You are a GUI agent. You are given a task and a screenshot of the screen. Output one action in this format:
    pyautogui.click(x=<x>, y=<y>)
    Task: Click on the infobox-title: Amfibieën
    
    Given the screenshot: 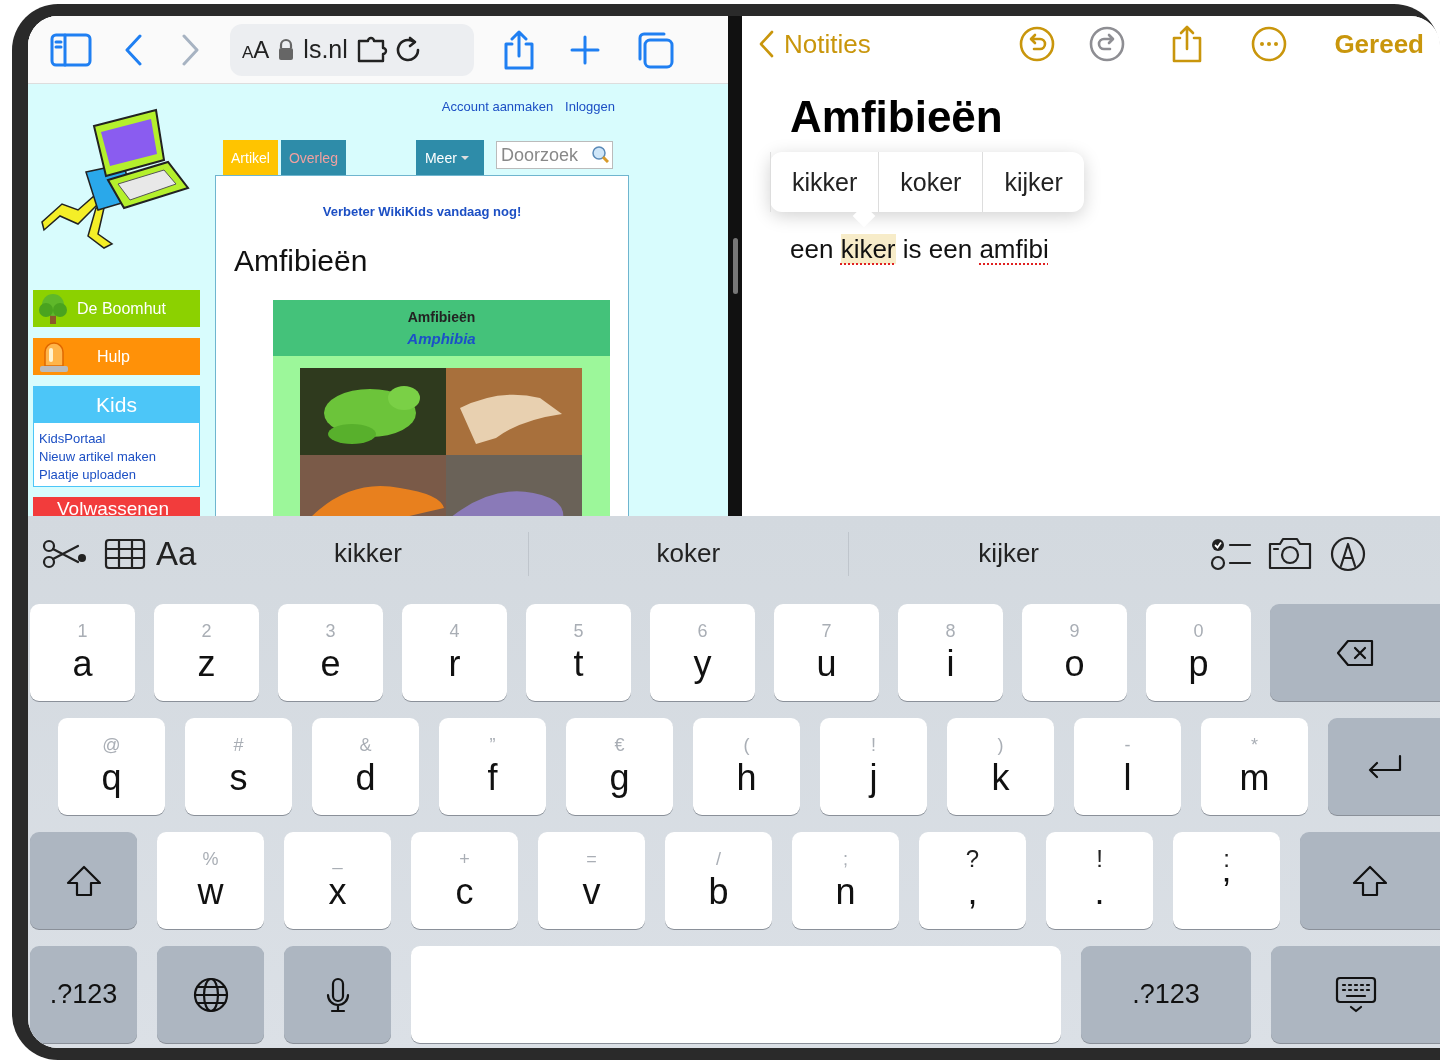 What is the action you would take?
    pyautogui.click(x=441, y=317)
    